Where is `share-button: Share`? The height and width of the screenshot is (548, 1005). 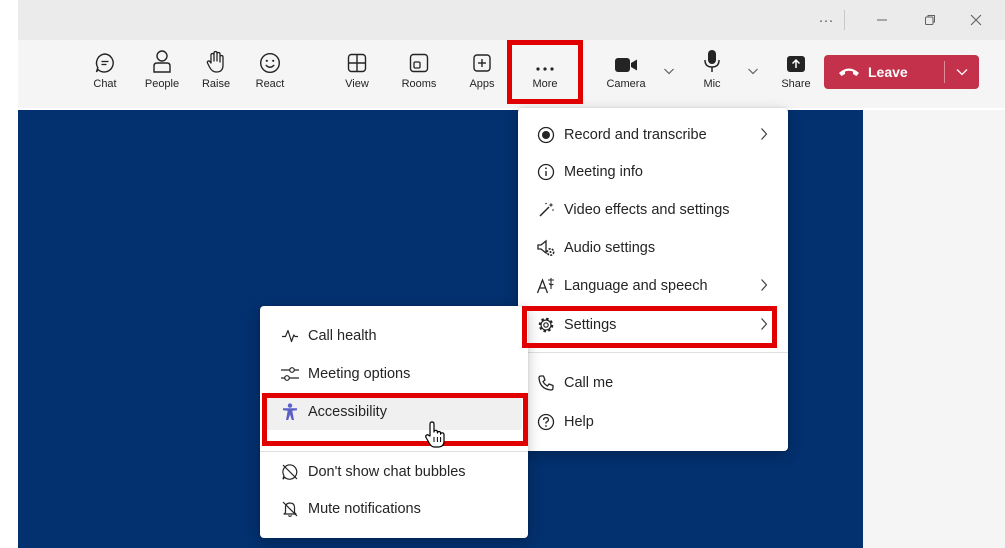 share-button: Share is located at coordinates (796, 74).